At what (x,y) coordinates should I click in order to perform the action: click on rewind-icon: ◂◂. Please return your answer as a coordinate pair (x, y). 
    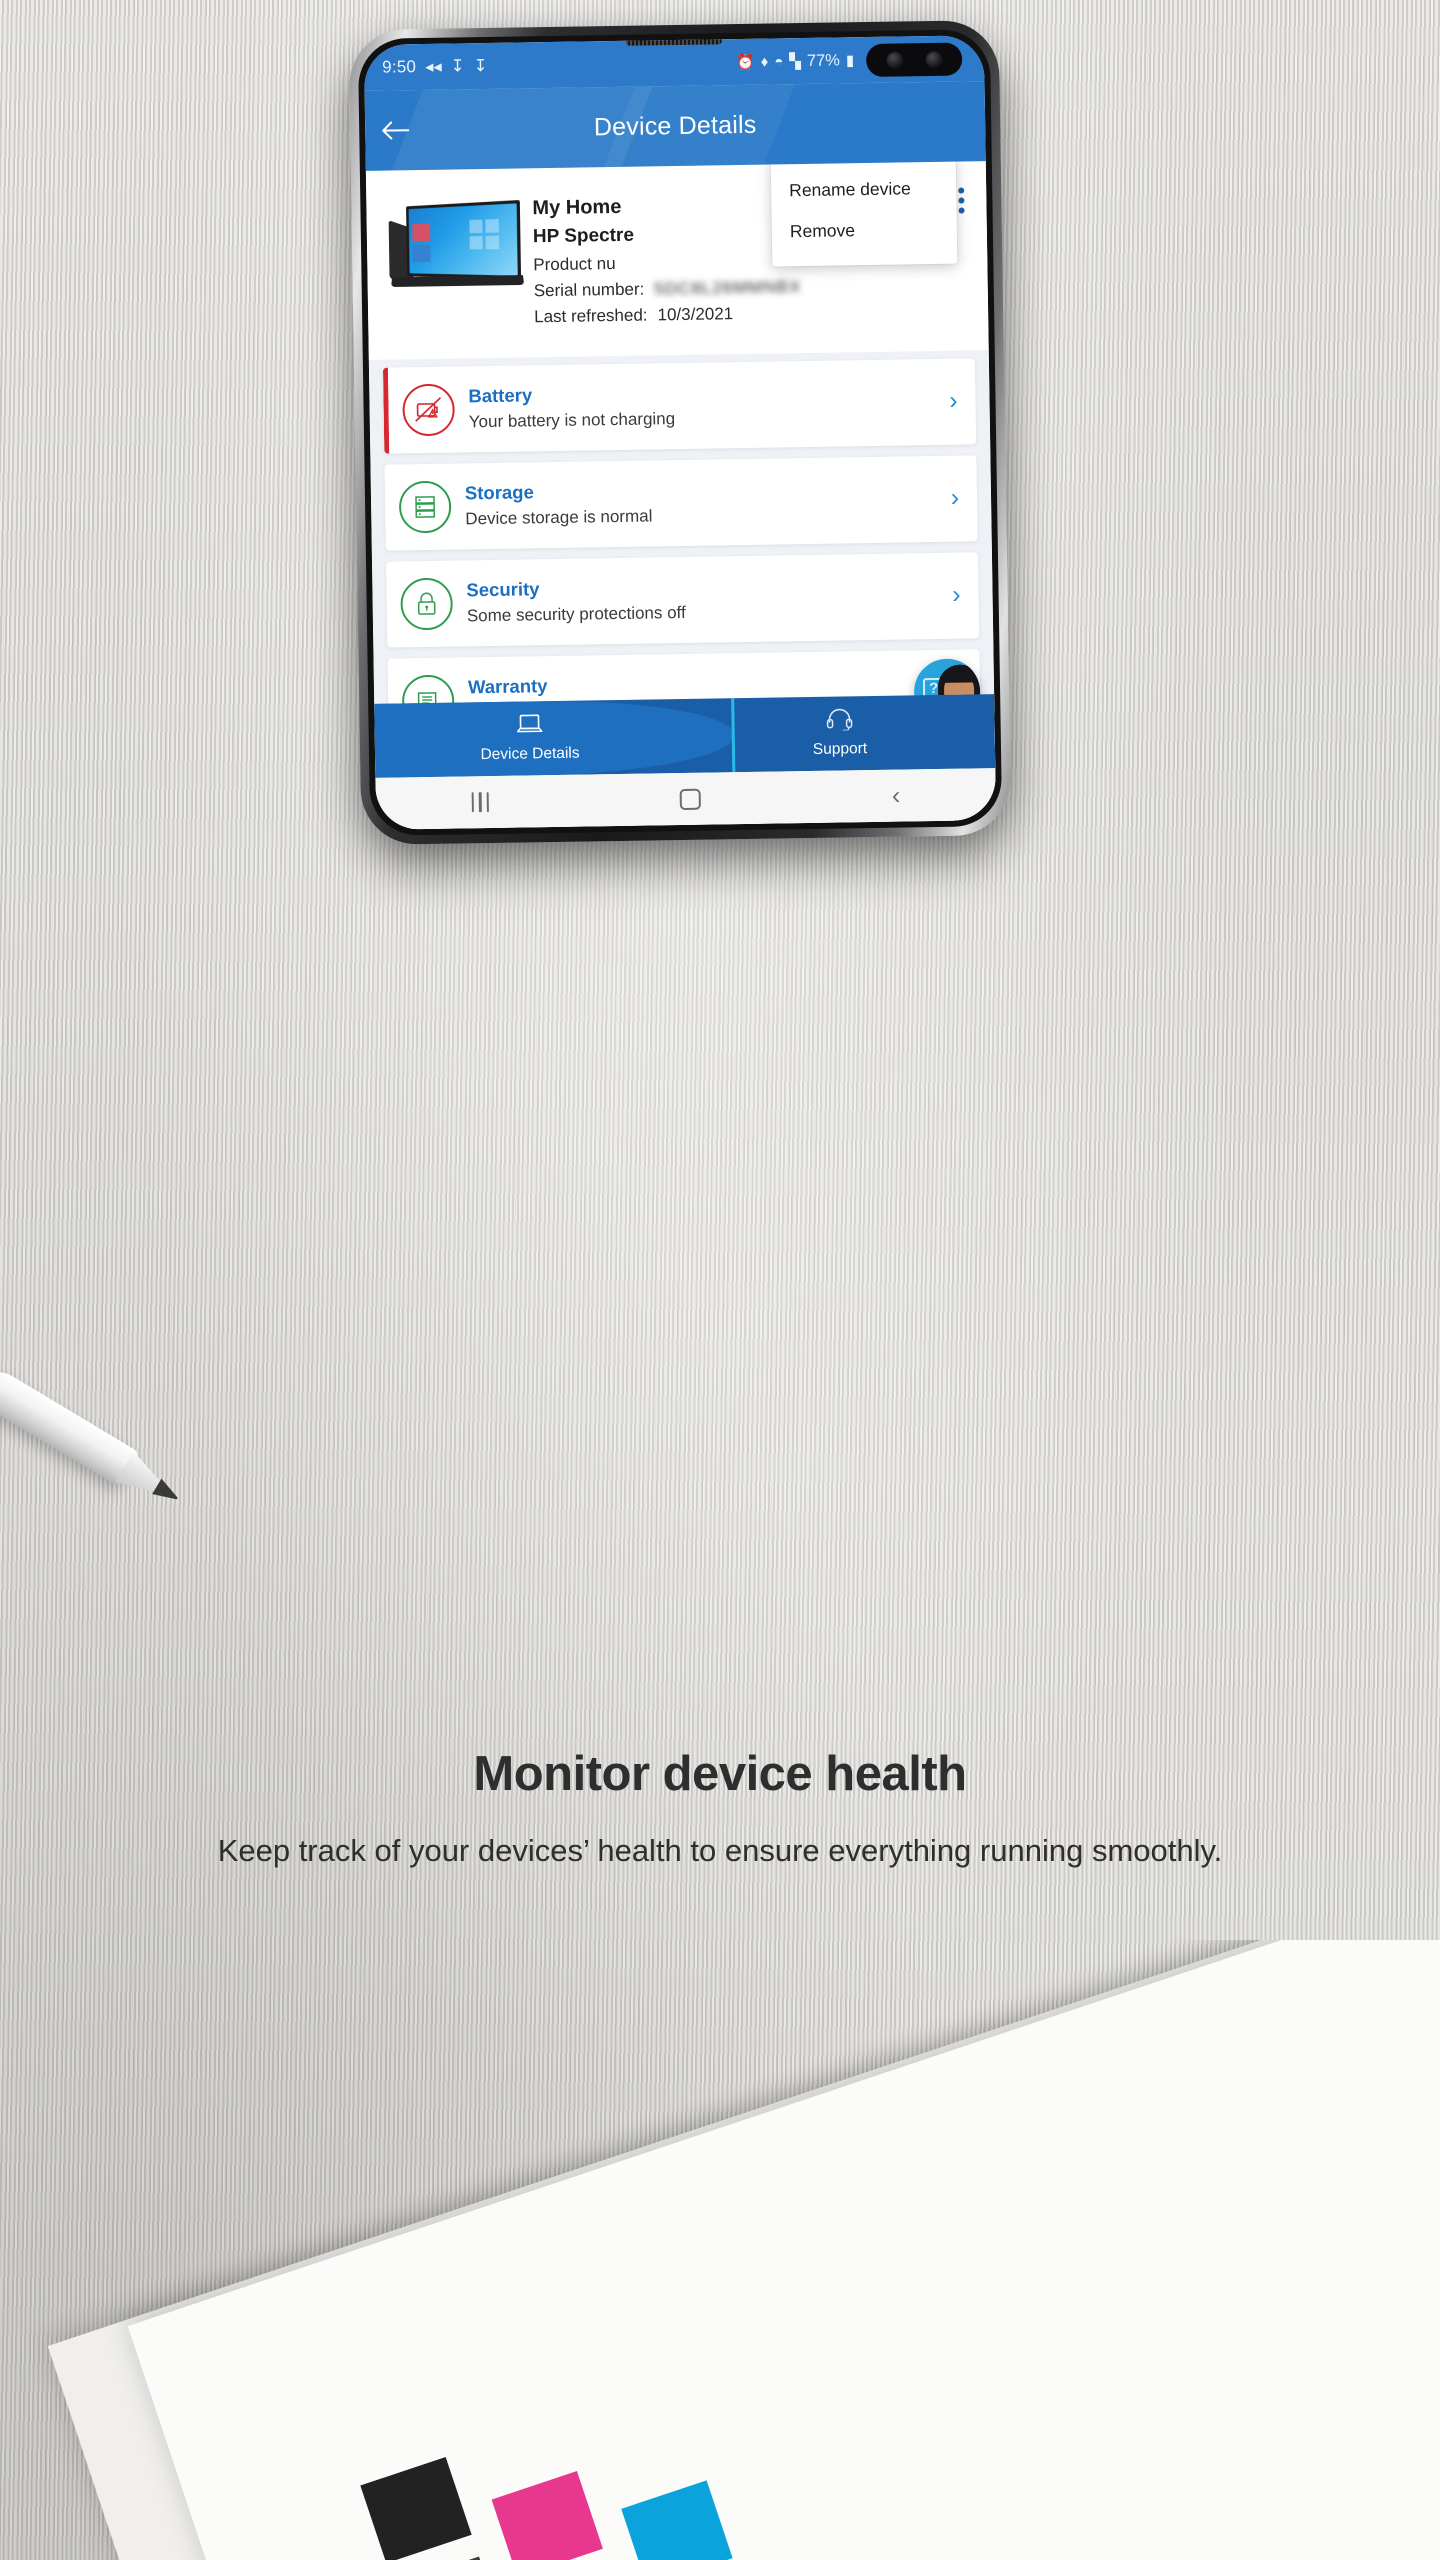
    Looking at the image, I should click on (433, 66).